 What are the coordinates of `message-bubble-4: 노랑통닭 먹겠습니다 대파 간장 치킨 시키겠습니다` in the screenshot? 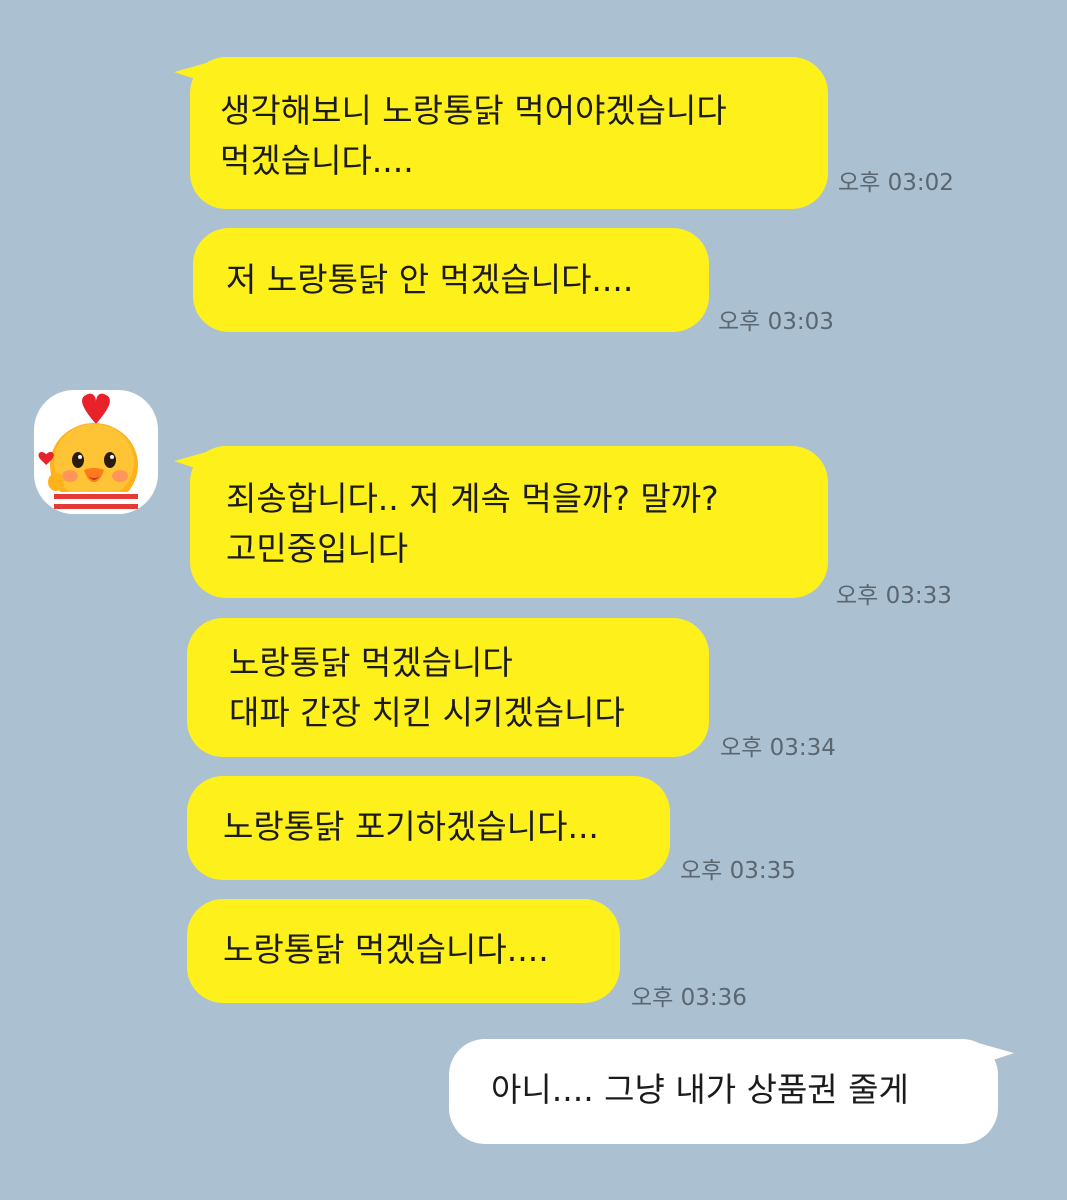 It's located at (448, 687).